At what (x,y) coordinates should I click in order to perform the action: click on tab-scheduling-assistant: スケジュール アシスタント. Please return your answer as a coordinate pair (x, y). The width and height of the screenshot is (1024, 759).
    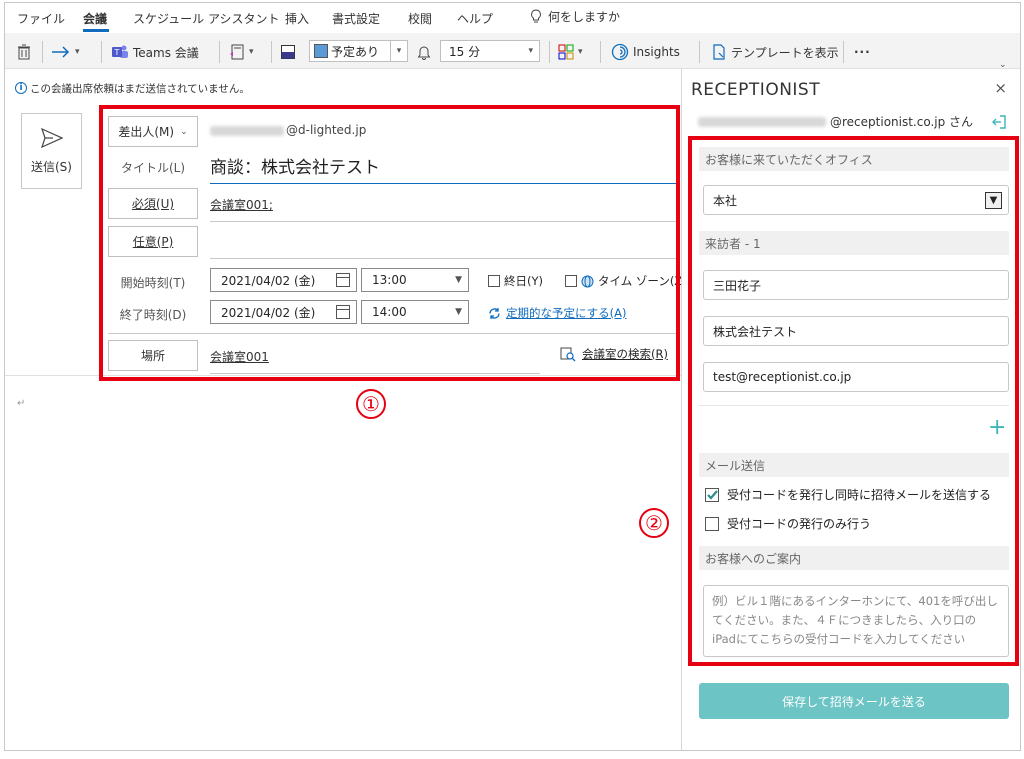
    Looking at the image, I should click on (206, 18).